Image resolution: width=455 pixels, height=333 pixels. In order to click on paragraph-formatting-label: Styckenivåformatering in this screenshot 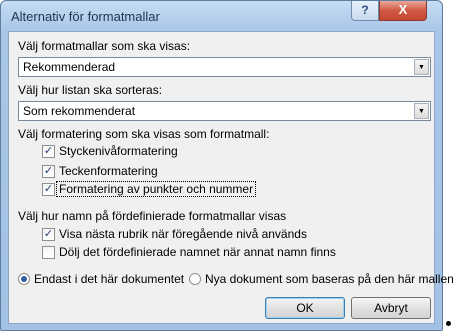, I will do `click(118, 151)`.